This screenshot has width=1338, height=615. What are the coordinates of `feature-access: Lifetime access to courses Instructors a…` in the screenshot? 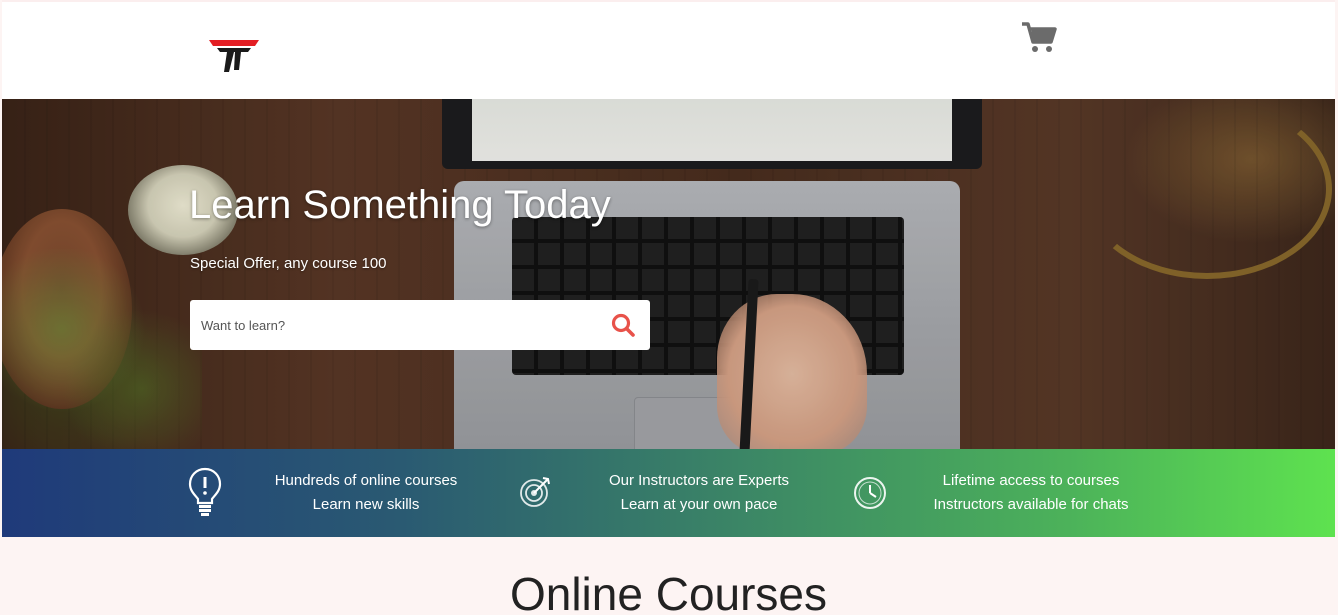 It's located at (1031, 493).